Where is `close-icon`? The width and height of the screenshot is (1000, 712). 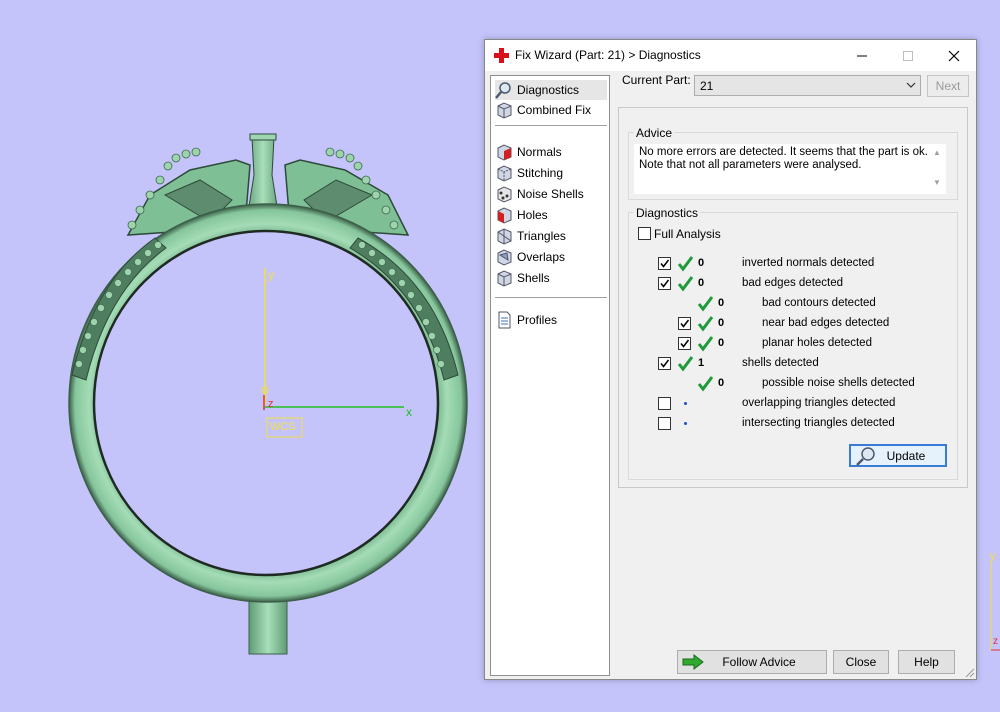 close-icon is located at coordinates (954, 55).